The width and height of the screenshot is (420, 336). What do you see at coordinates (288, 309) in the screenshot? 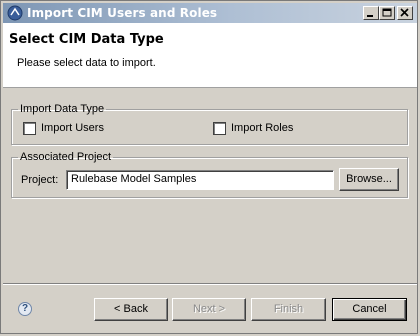
I see `finish-button: Finish` at bounding box center [288, 309].